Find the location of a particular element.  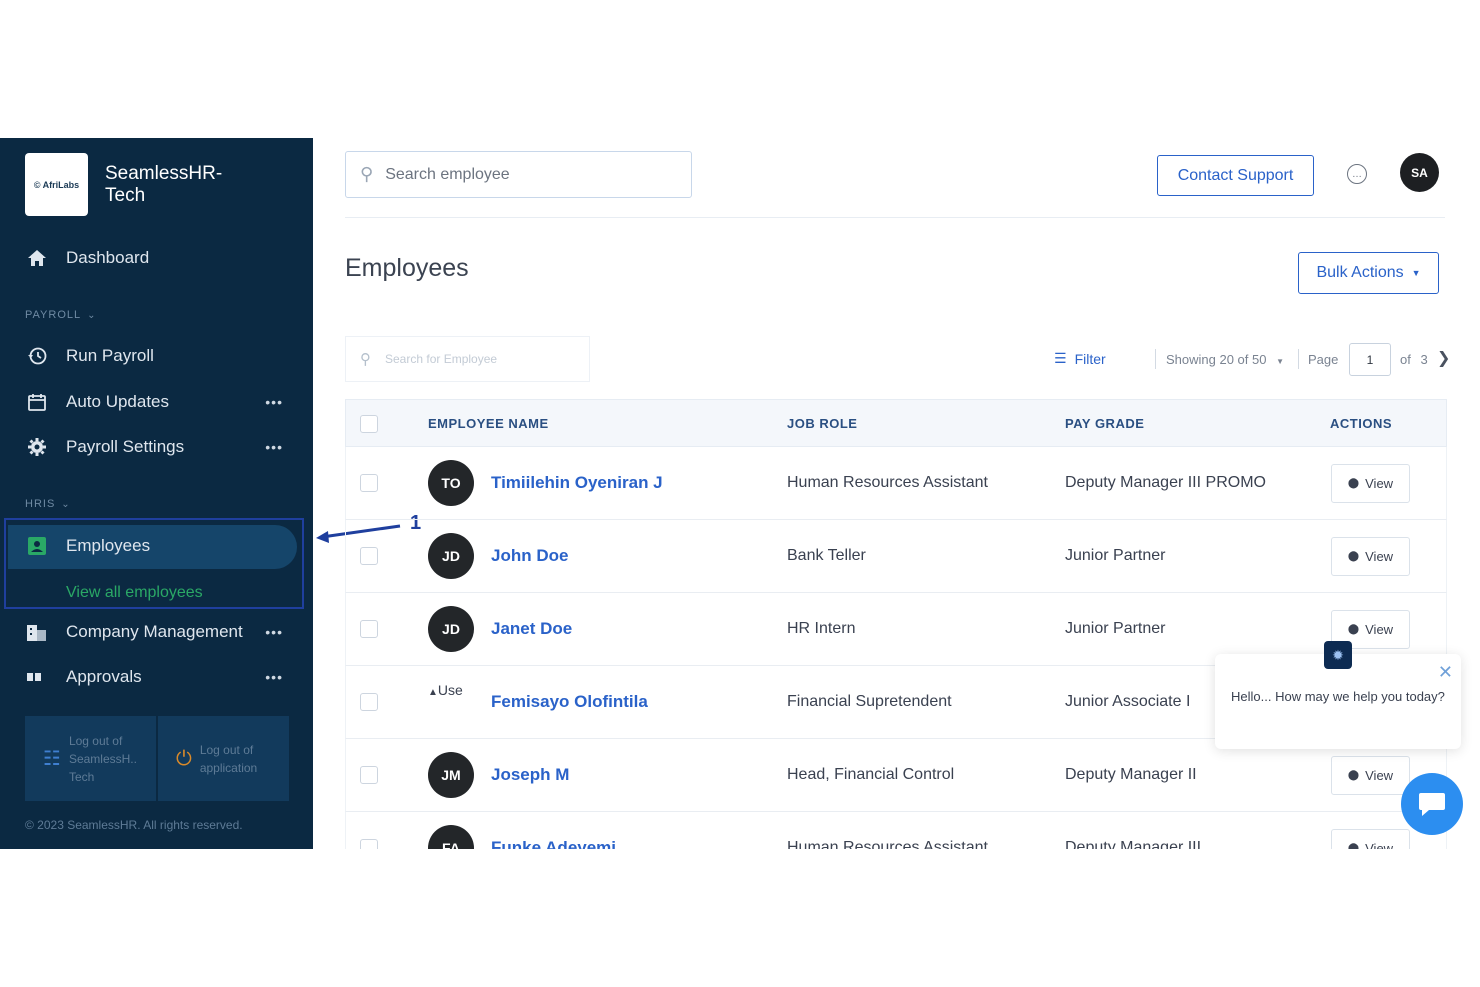

broken-avatar-image: ▲Use is located at coordinates (445, 690).